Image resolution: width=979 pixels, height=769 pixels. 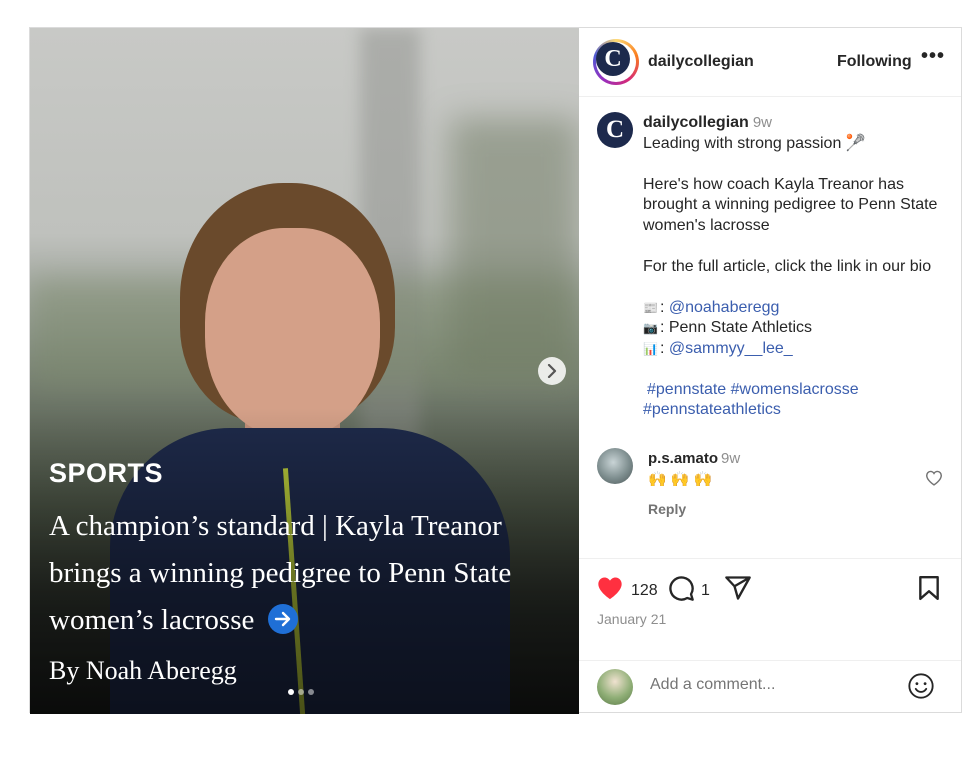 I want to click on comment-item: p.s.amato 9w 🙌 🙌 🙌 Reply, so click(x=770, y=488).